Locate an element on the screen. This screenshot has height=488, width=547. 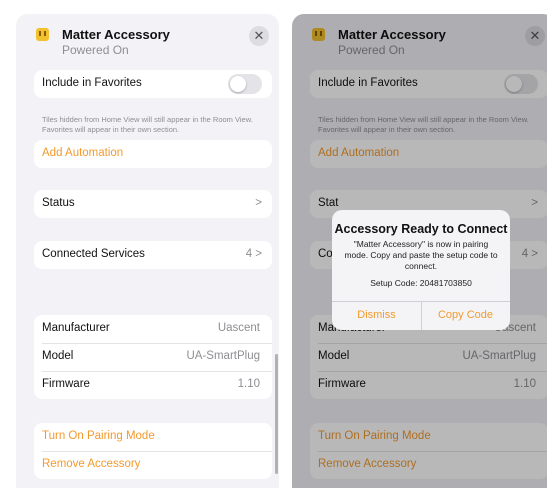
setup-code-text: Setup Code: 20481703850 is located at coordinates (421, 283).